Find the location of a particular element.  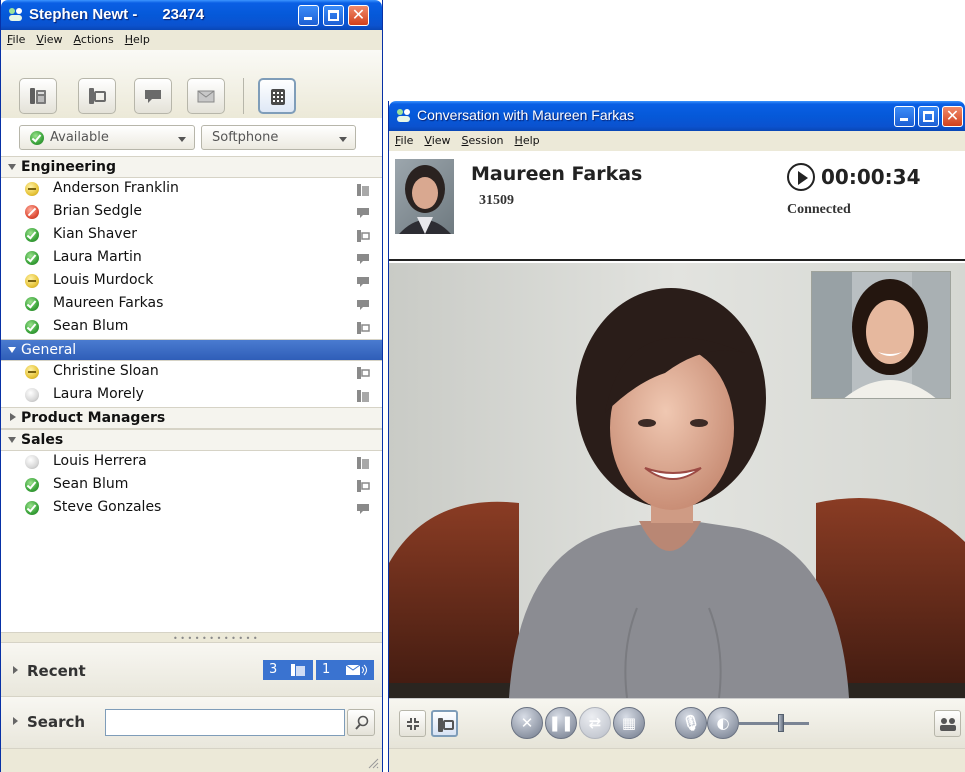

missed-calls-badge: 3 is located at coordinates (288, 670).